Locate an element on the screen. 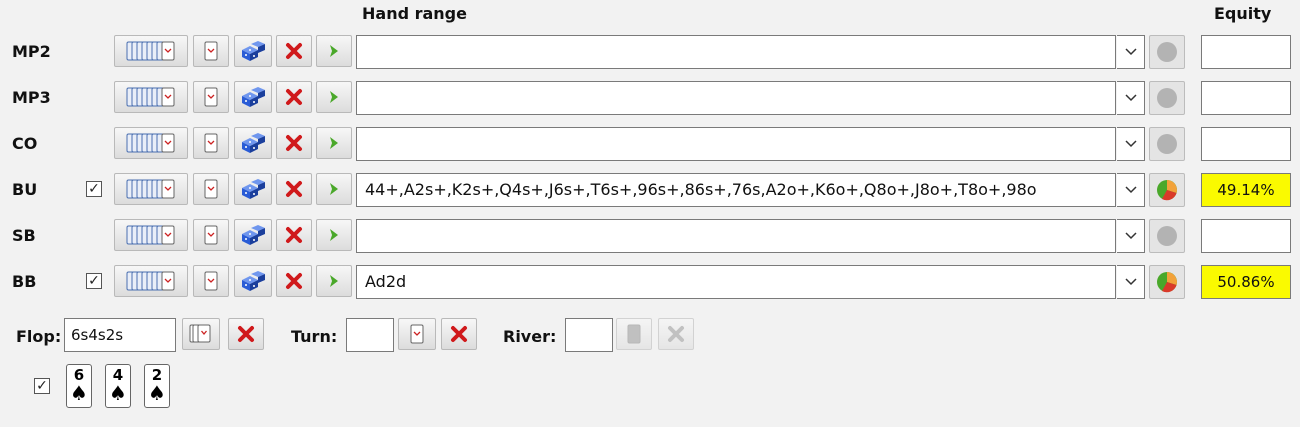 The width and height of the screenshot is (1300, 427). board-card: 6 ♠ is located at coordinates (79, 386).